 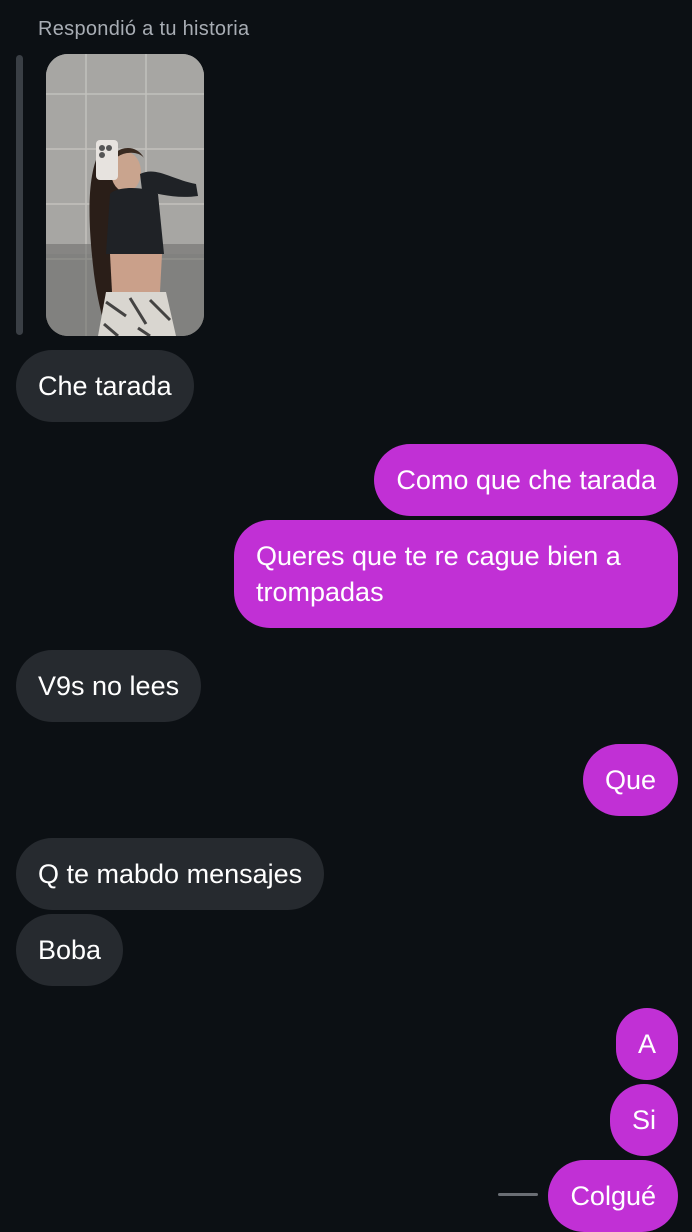 What do you see at coordinates (526, 480) in the screenshot?
I see `outgoing-message: Como que che tarada` at bounding box center [526, 480].